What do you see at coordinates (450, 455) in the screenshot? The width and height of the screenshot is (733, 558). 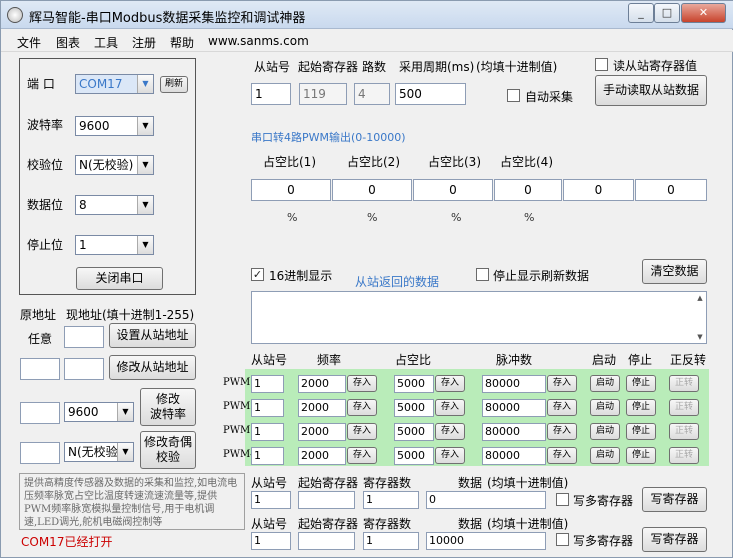 I see `pwm4-duty-save-button: 存入` at bounding box center [450, 455].